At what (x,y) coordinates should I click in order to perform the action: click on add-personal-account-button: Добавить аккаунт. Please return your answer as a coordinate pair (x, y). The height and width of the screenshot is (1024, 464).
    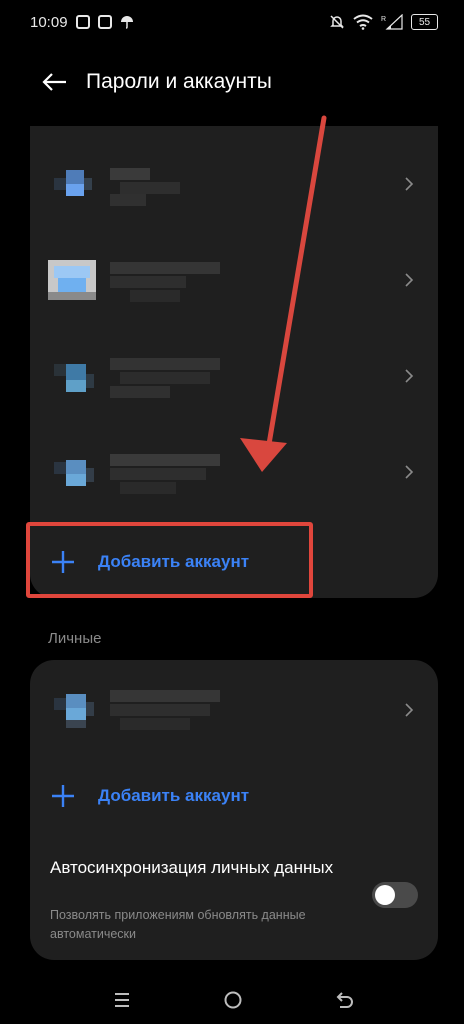
    Looking at the image, I should click on (234, 796).